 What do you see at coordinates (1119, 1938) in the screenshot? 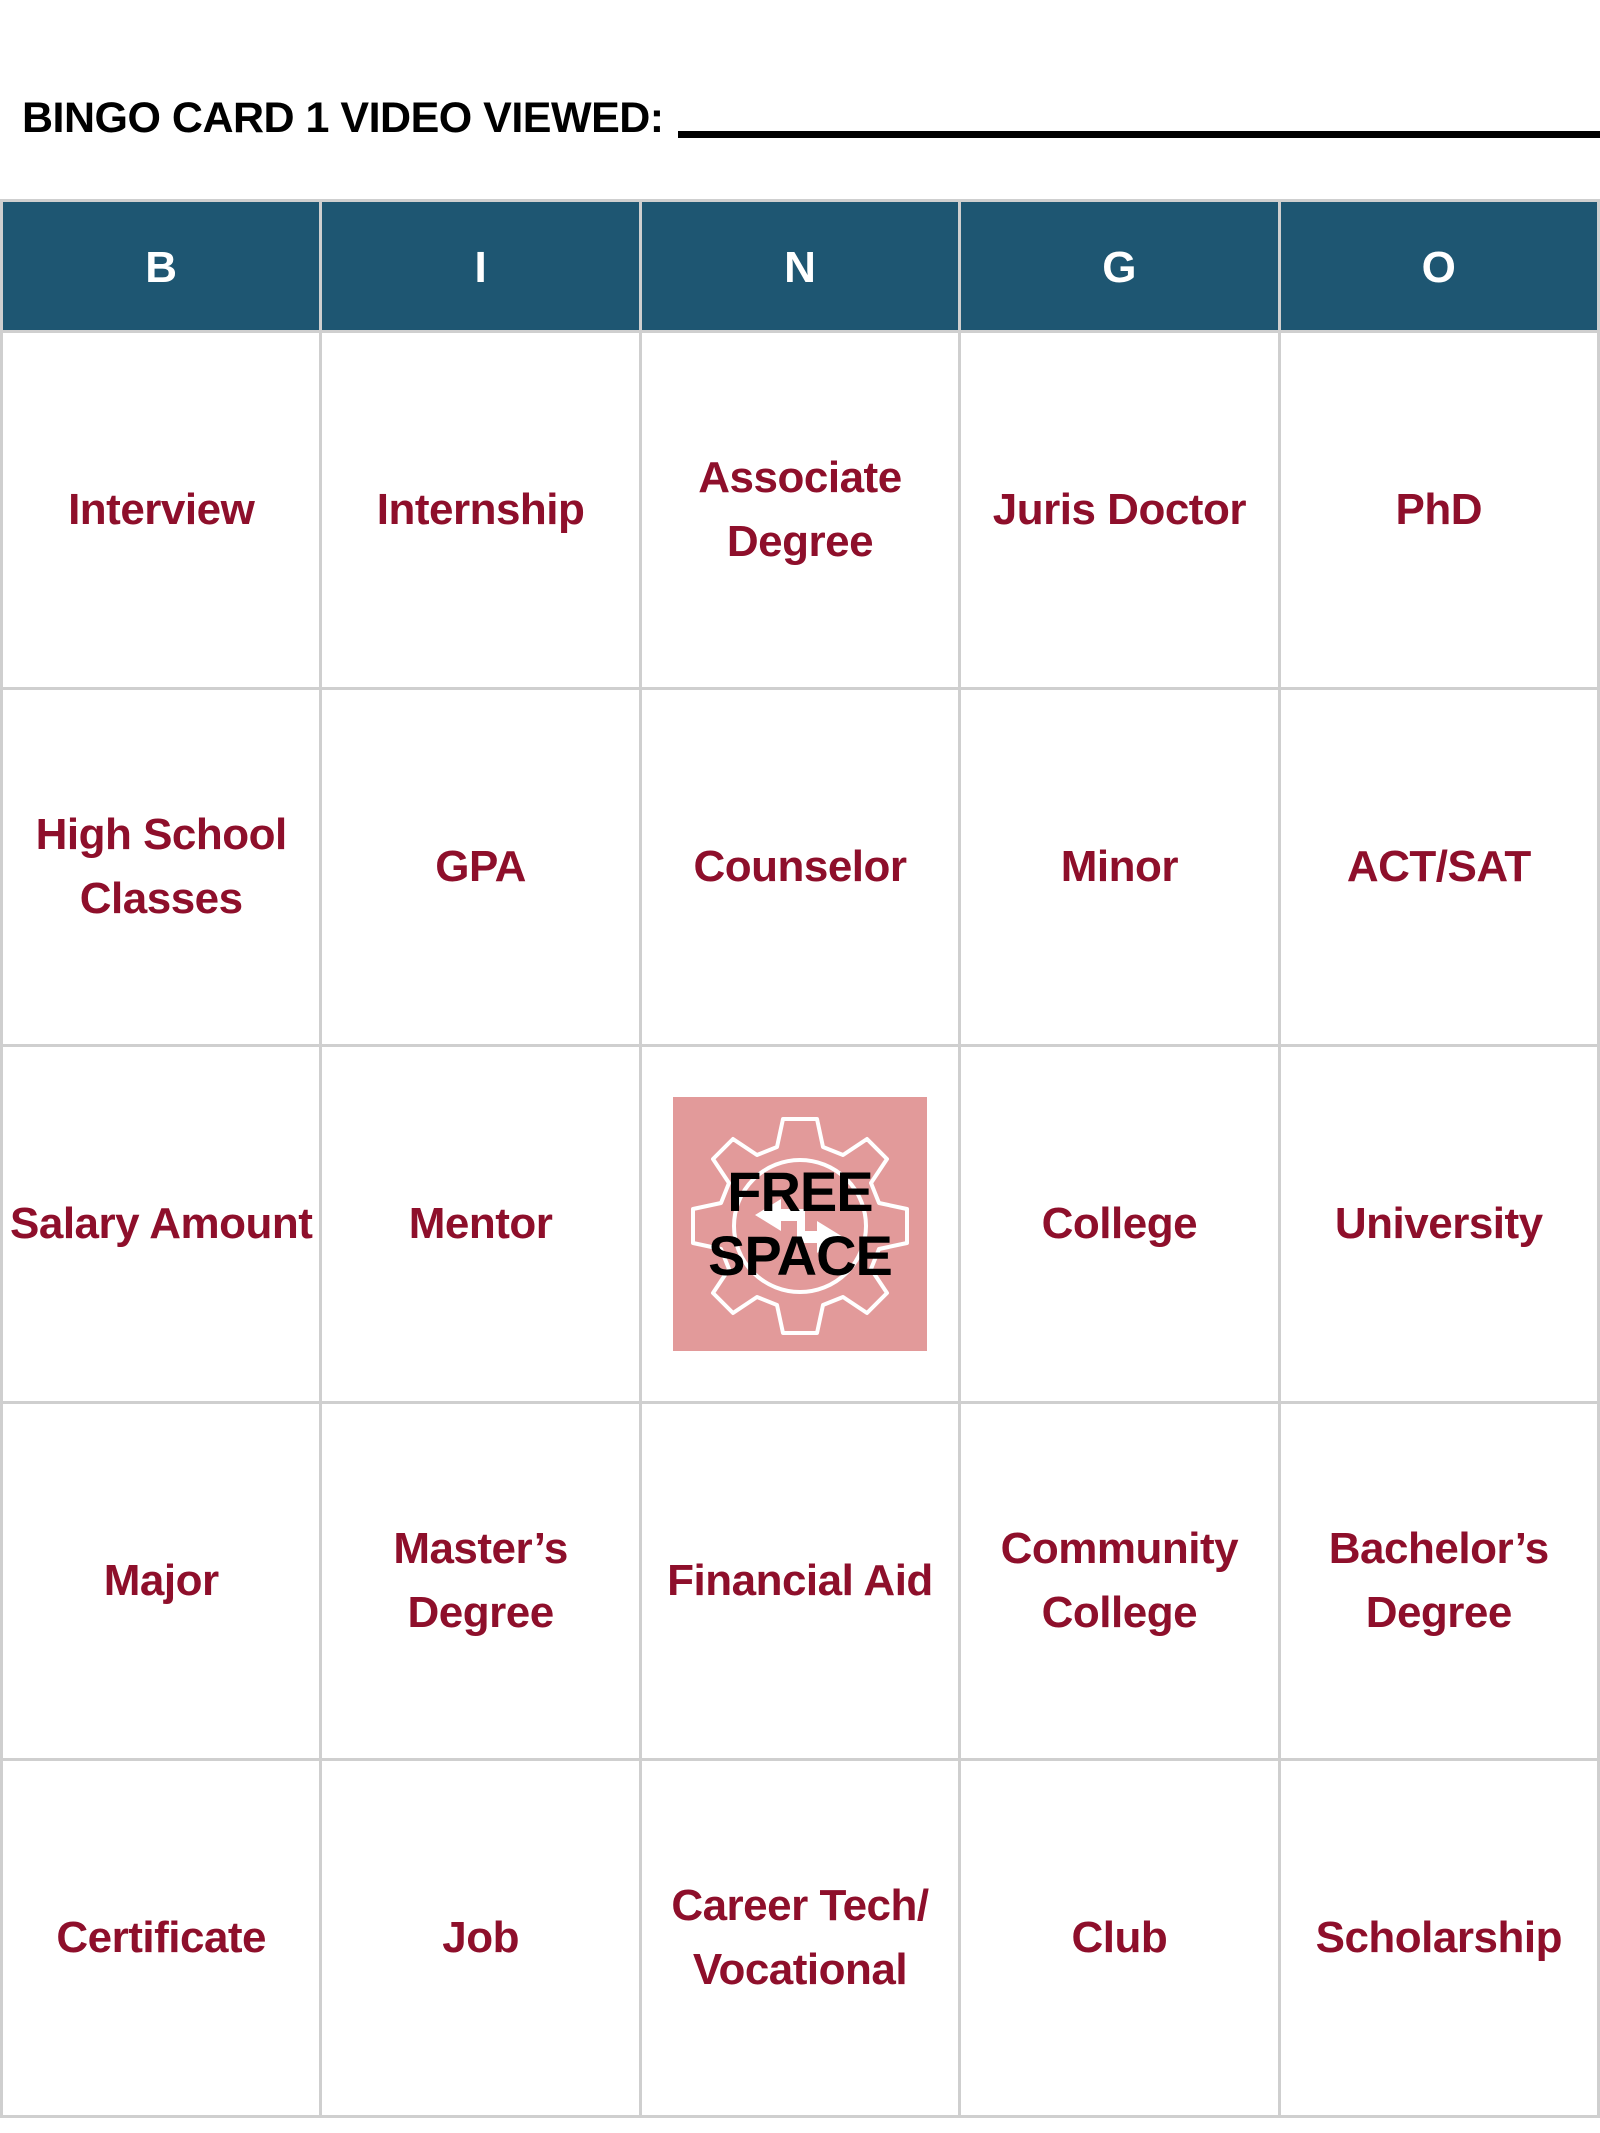
I see `bingo-cell: Club` at bounding box center [1119, 1938].